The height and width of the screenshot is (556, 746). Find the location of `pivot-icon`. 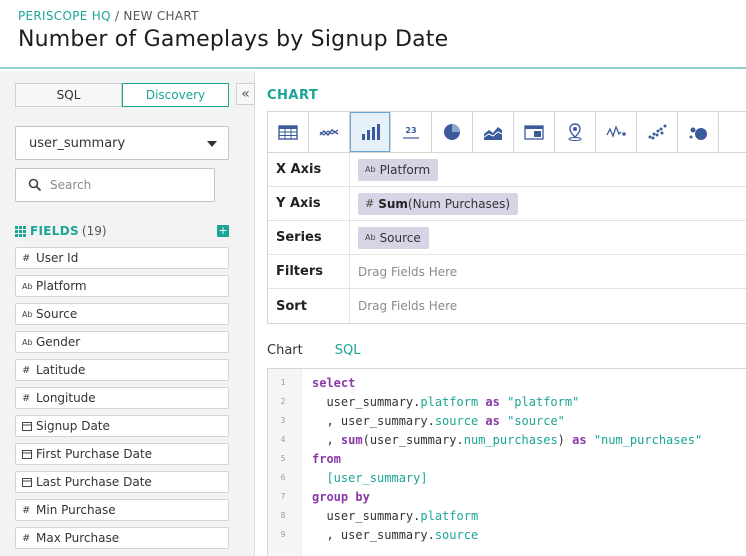

pivot-icon is located at coordinates (534, 132).